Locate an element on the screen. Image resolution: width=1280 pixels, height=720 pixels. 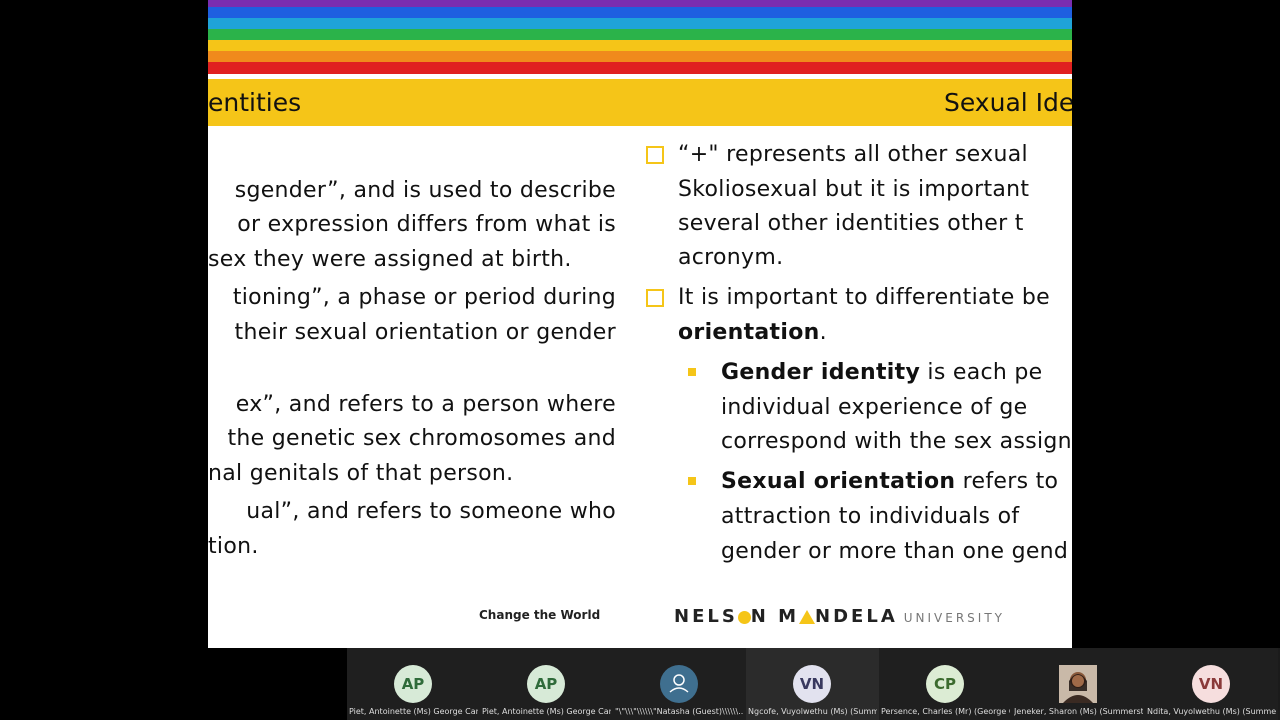
footer-tagline: Change the World is located at coordinates (540, 615).